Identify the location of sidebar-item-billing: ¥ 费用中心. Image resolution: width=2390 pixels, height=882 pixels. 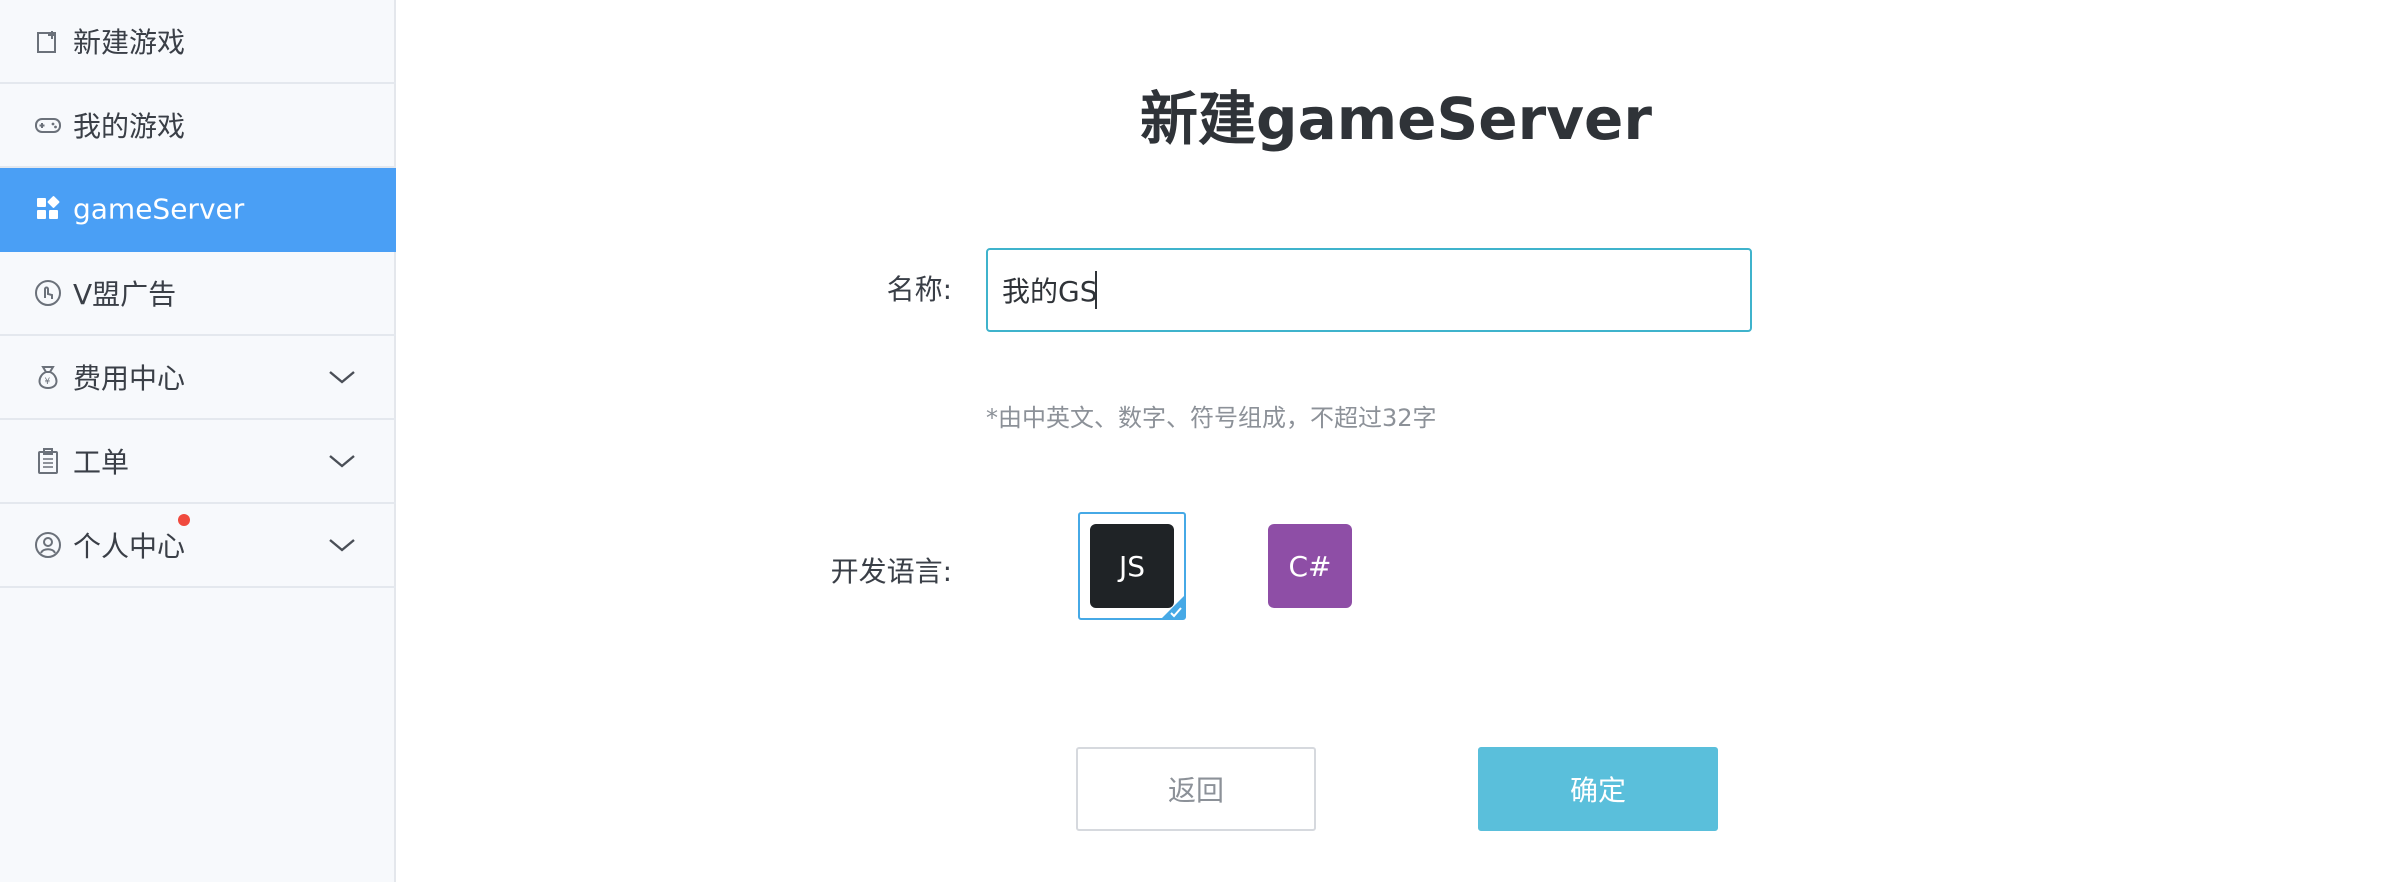
(198, 378).